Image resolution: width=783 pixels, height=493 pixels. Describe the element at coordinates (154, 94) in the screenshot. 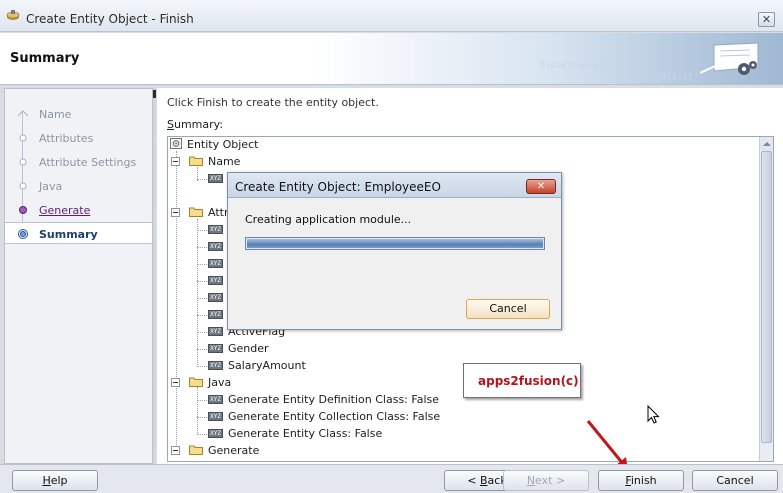

I see `splitter-collapse-icon` at that location.